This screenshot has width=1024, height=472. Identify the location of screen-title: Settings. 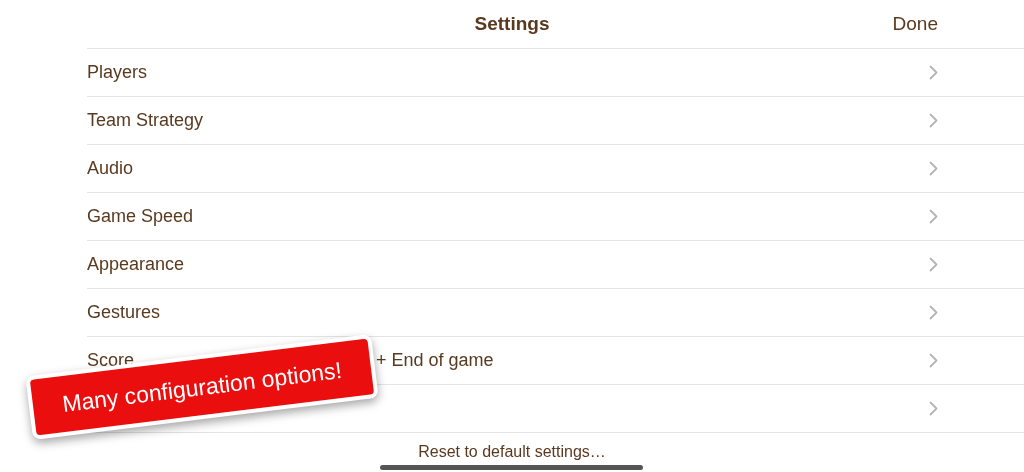
(512, 24).